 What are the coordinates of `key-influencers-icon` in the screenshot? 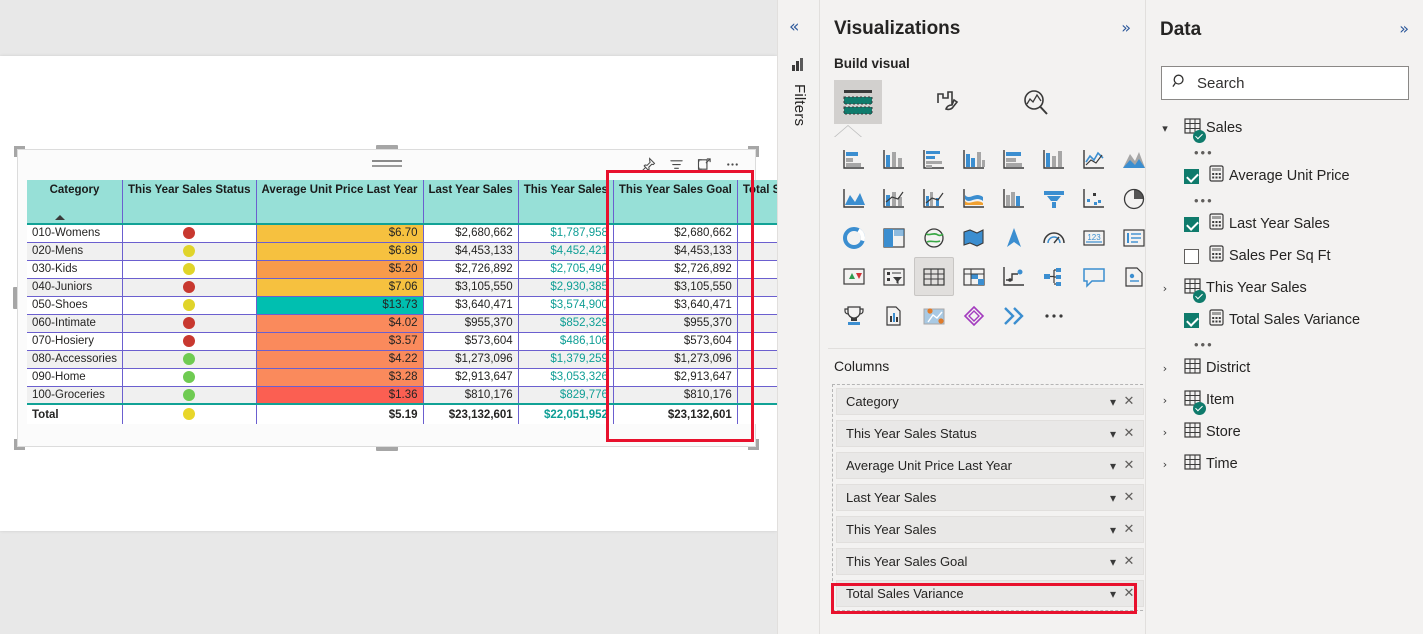 It's located at (854, 315).